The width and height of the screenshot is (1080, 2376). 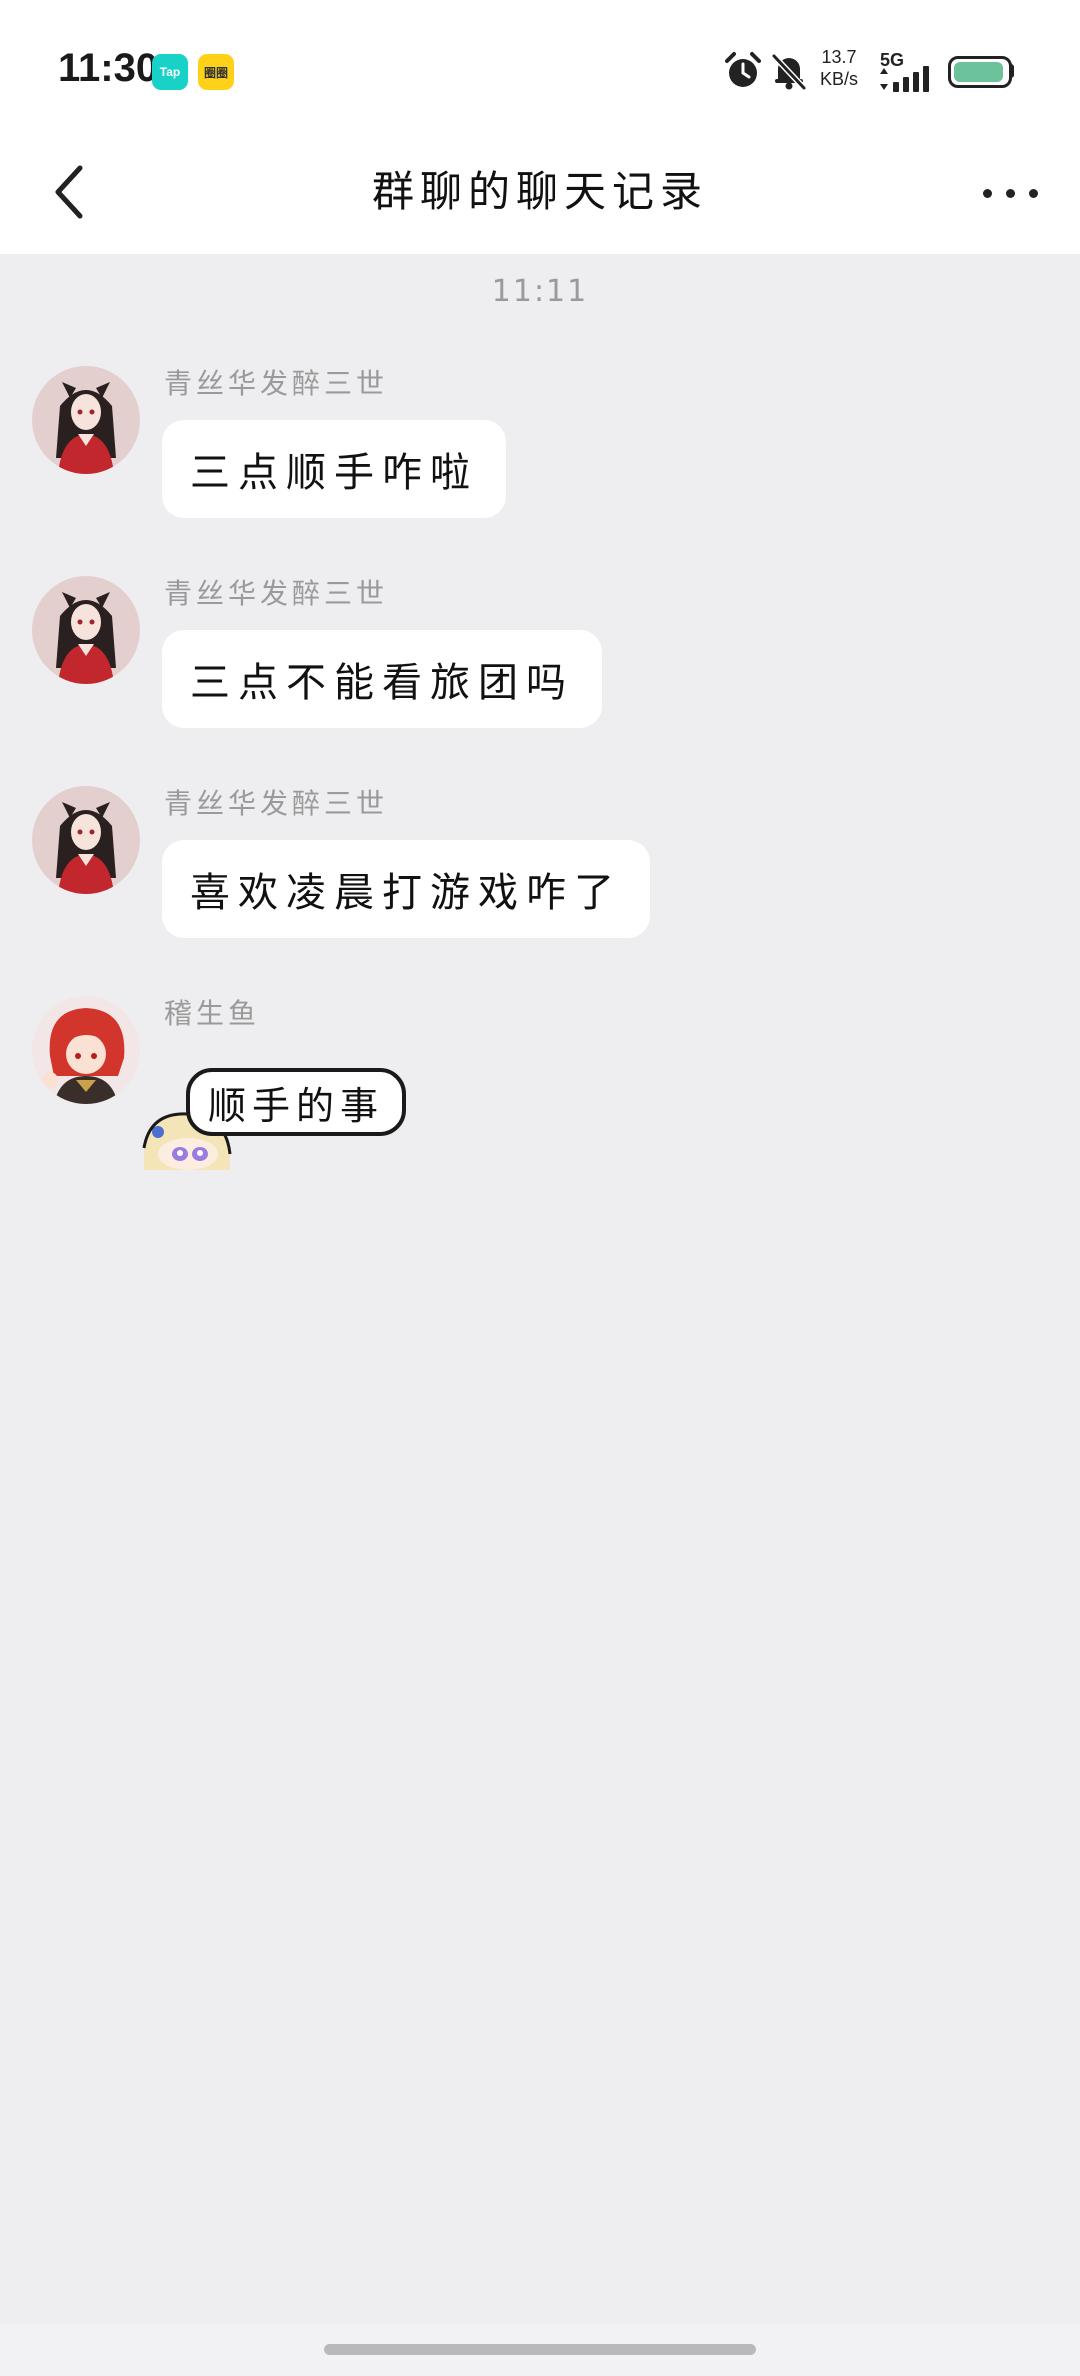 I want to click on battery-level, so click(x=978, y=72).